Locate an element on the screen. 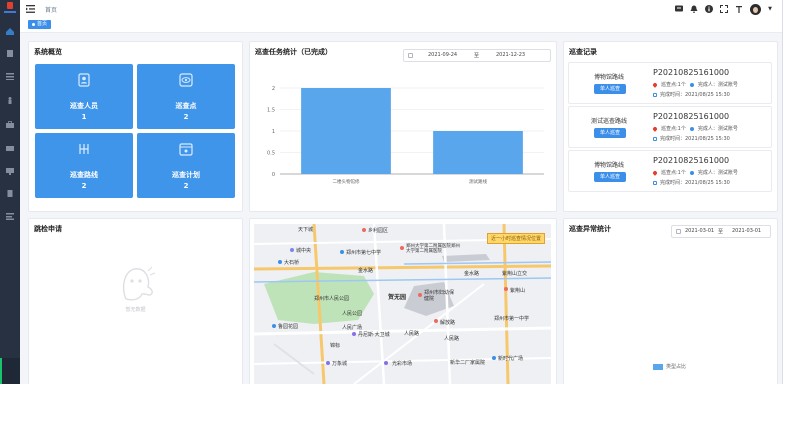 The width and height of the screenshot is (798, 439). tile-plans: 巡查计划 2 is located at coordinates (186, 165).